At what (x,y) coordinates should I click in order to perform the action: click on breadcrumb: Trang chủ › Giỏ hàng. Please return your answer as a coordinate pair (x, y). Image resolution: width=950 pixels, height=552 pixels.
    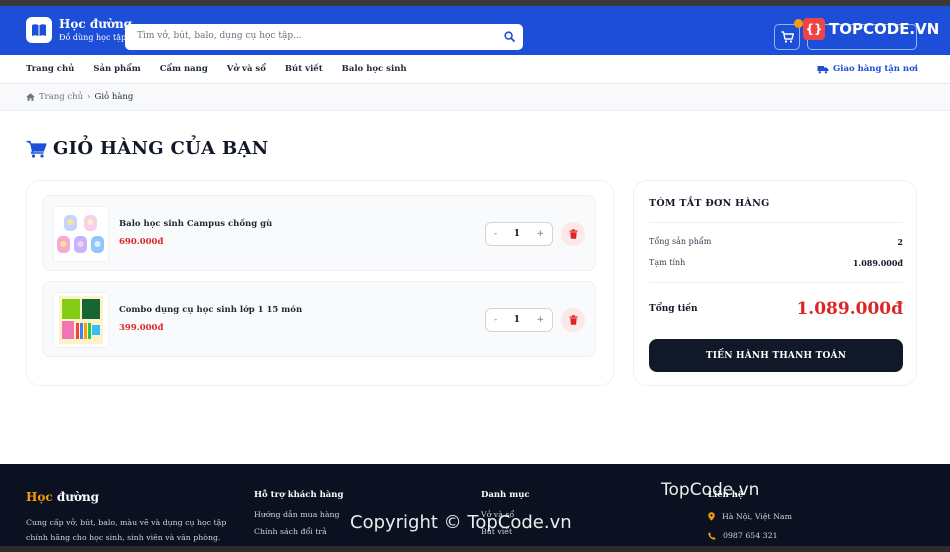
    Looking at the image, I should click on (79, 97).